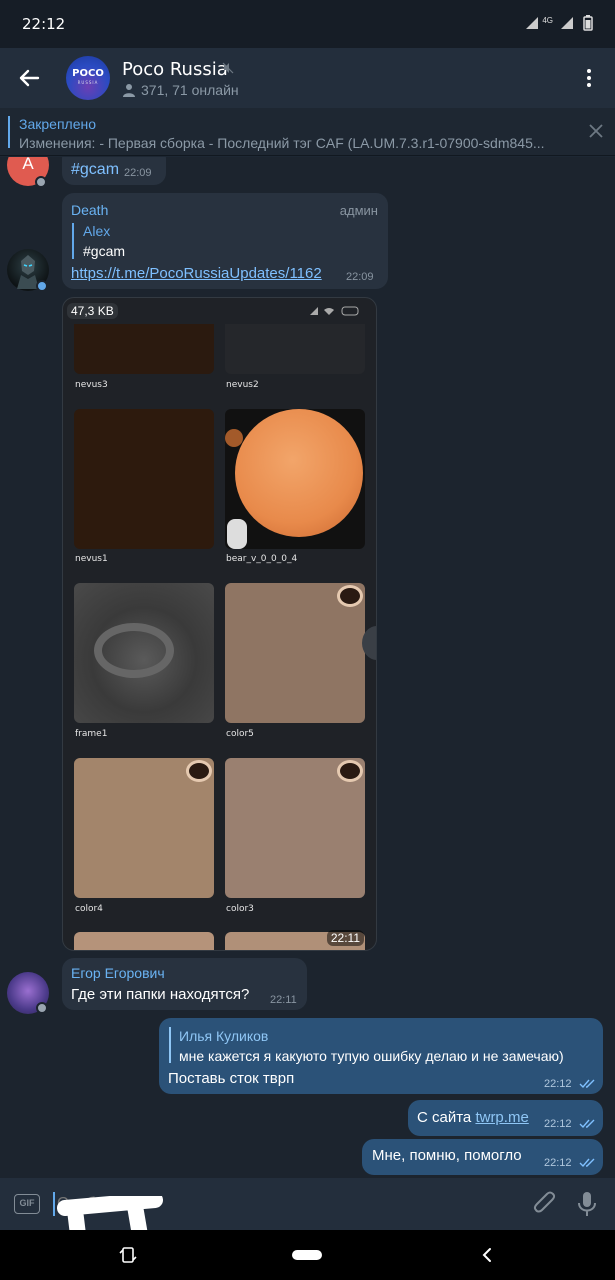  I want to click on thumbnail-label: nevus2, so click(242, 385).